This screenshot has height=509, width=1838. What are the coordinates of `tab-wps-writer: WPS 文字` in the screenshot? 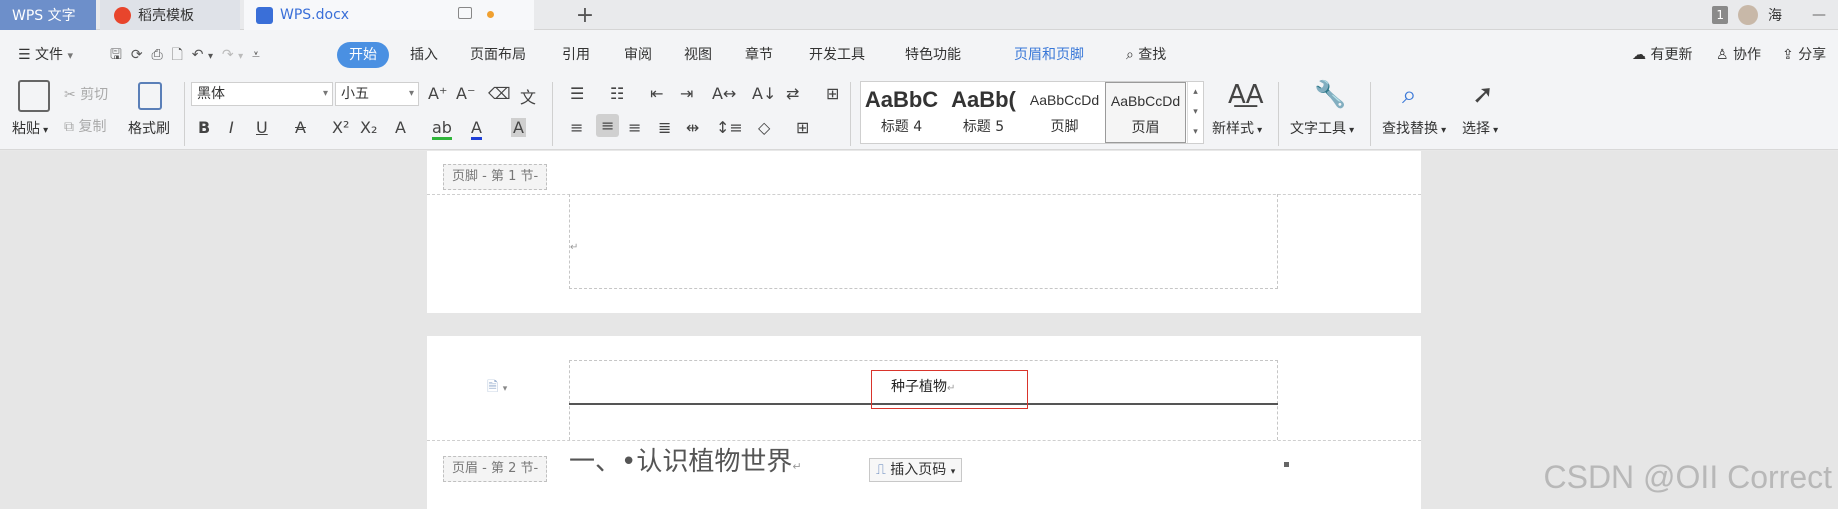 It's located at (48, 15).